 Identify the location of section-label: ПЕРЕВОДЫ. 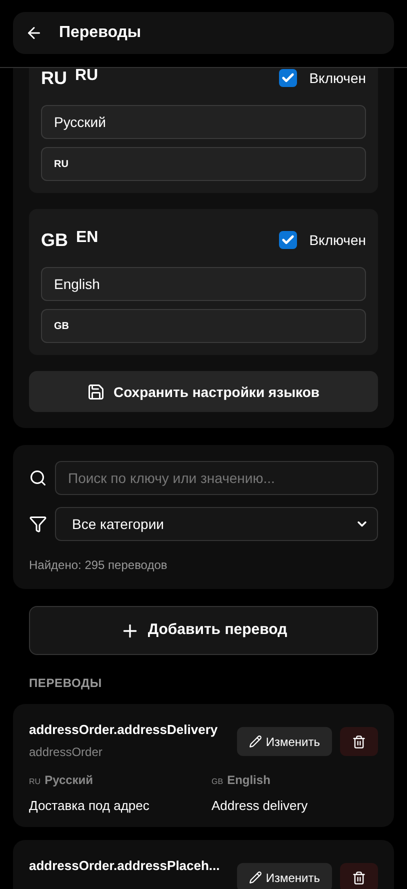
(66, 683).